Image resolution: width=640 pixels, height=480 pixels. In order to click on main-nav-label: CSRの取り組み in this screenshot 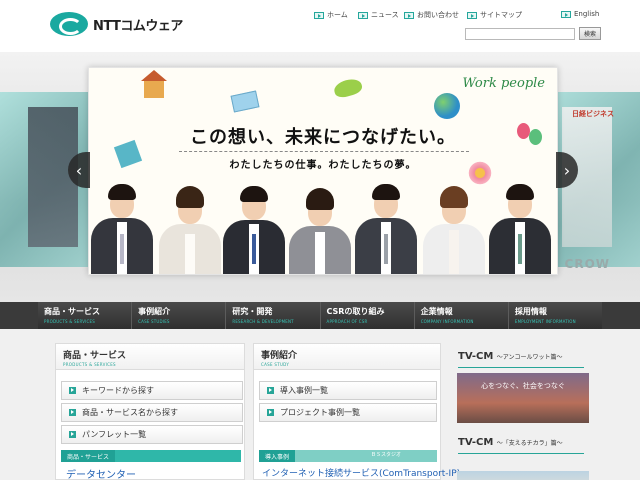, I will do `click(355, 311)`.